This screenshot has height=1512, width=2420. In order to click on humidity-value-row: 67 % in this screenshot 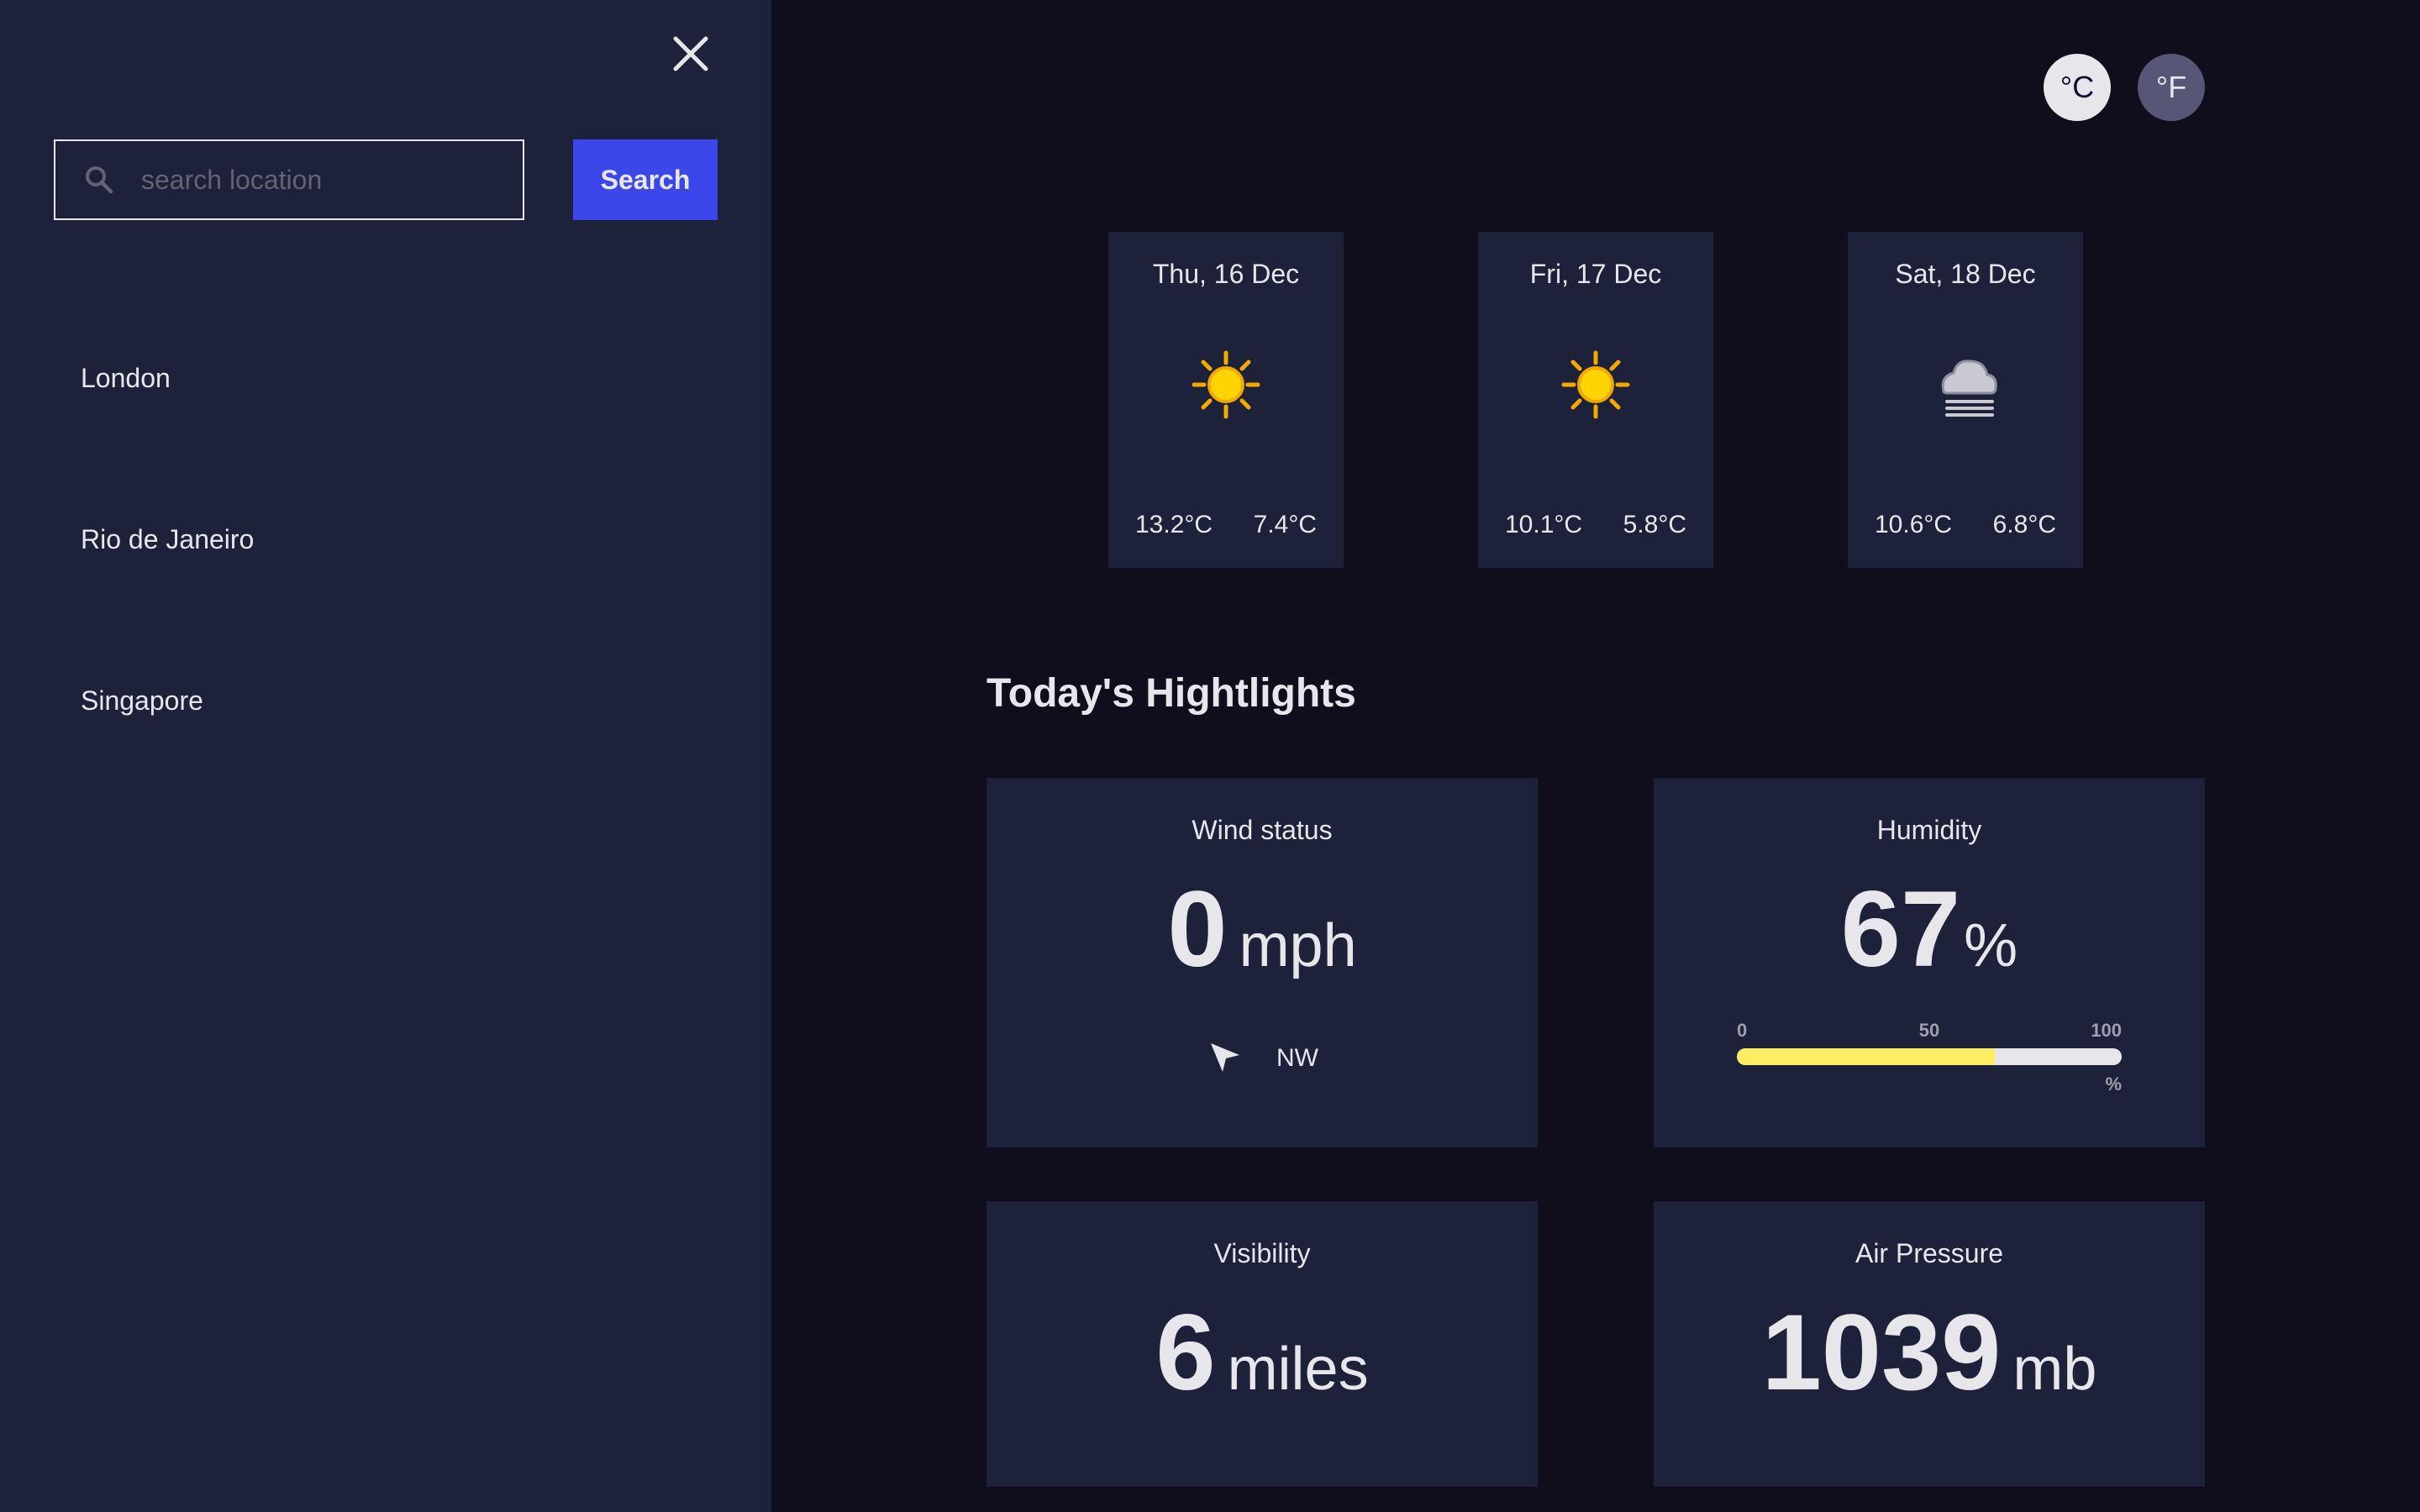, I will do `click(1929, 929)`.